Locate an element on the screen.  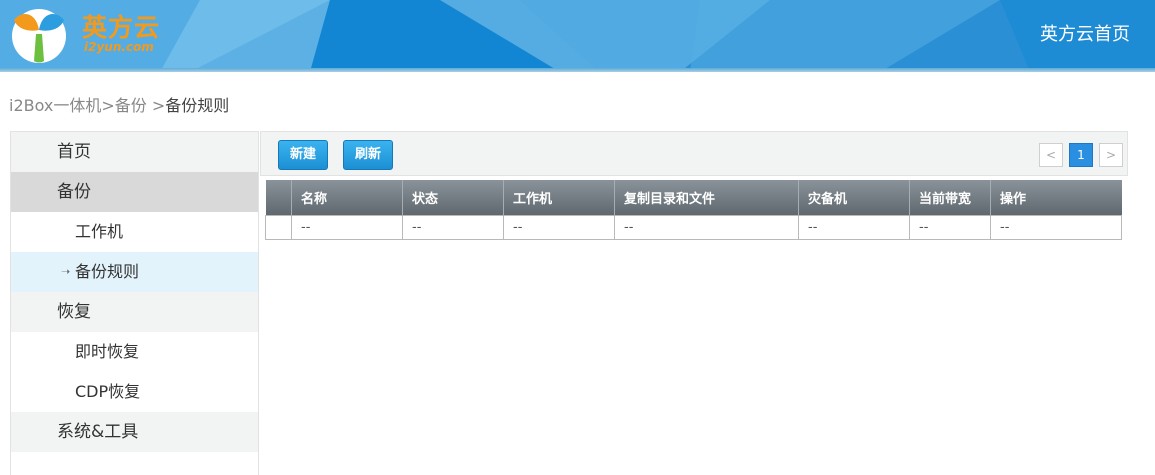
column-header-actions: 操作 is located at coordinates (1056, 197).